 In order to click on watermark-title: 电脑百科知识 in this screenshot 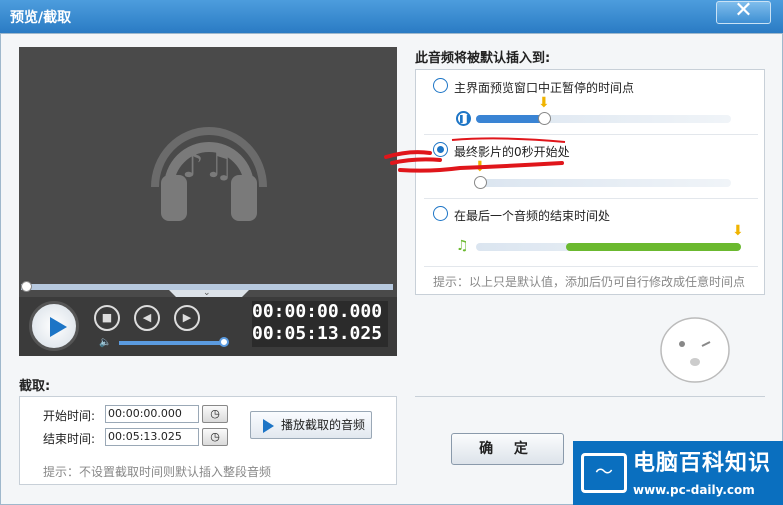, I will do `click(702, 463)`.